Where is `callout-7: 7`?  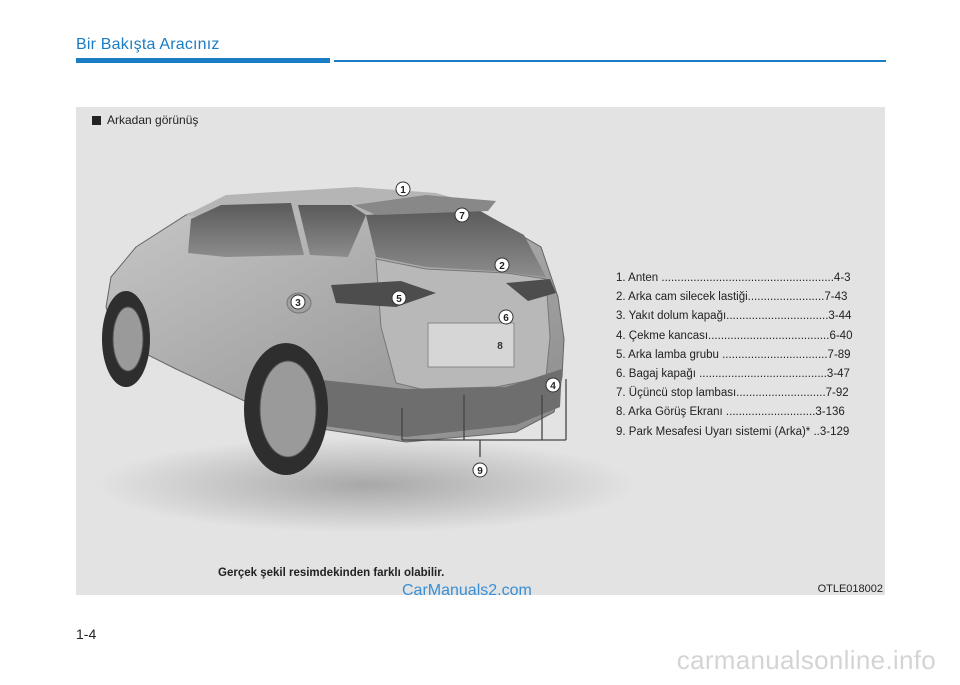 callout-7: 7 is located at coordinates (462, 215).